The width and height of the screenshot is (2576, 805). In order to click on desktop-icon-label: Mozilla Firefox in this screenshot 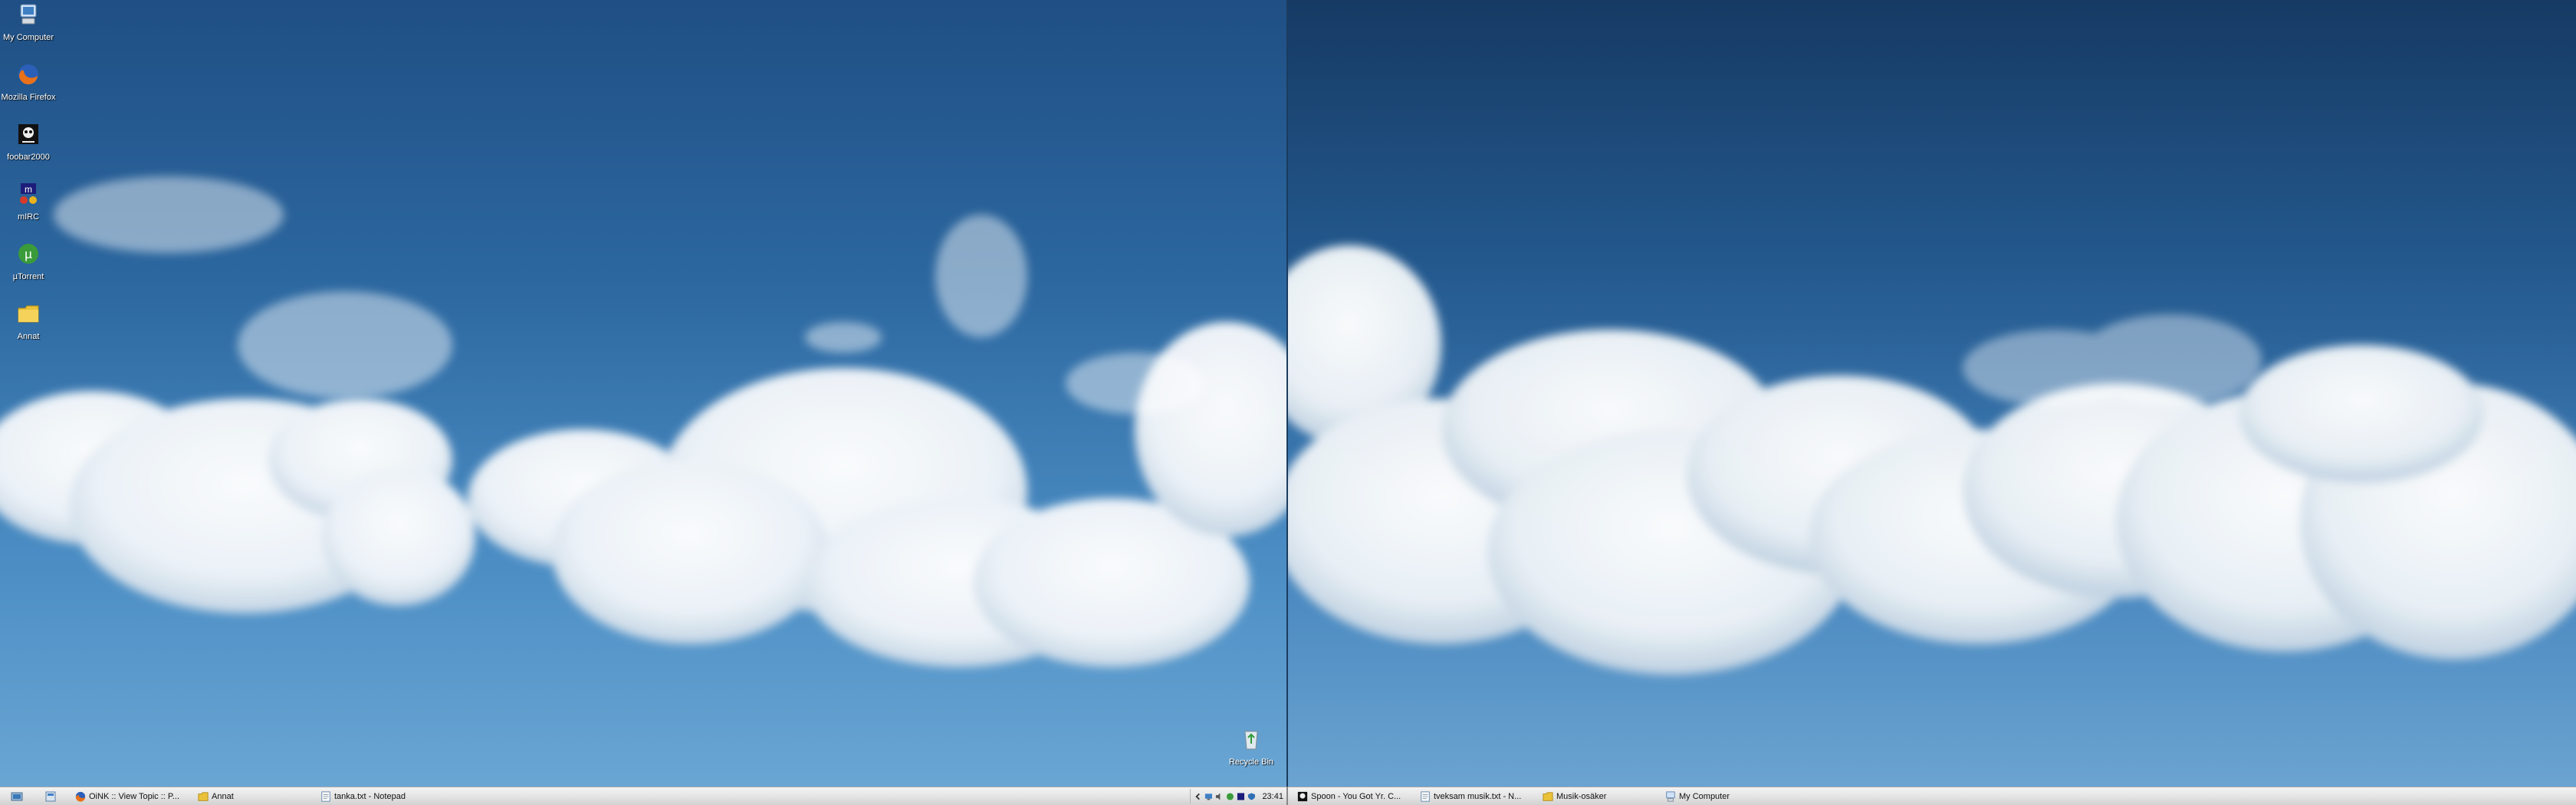, I will do `click(28, 98)`.